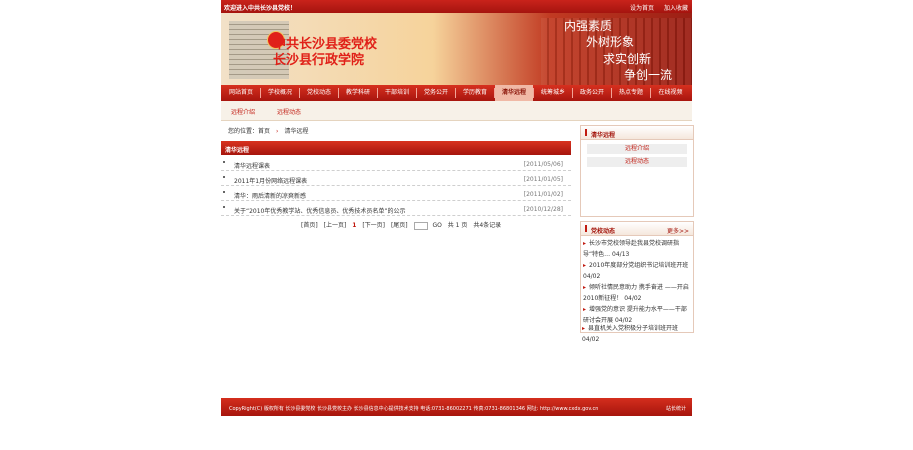 This screenshot has height=450, width=913. Describe the element at coordinates (603, 135) in the screenshot. I see `remote-panel-title: 清华远程` at that location.